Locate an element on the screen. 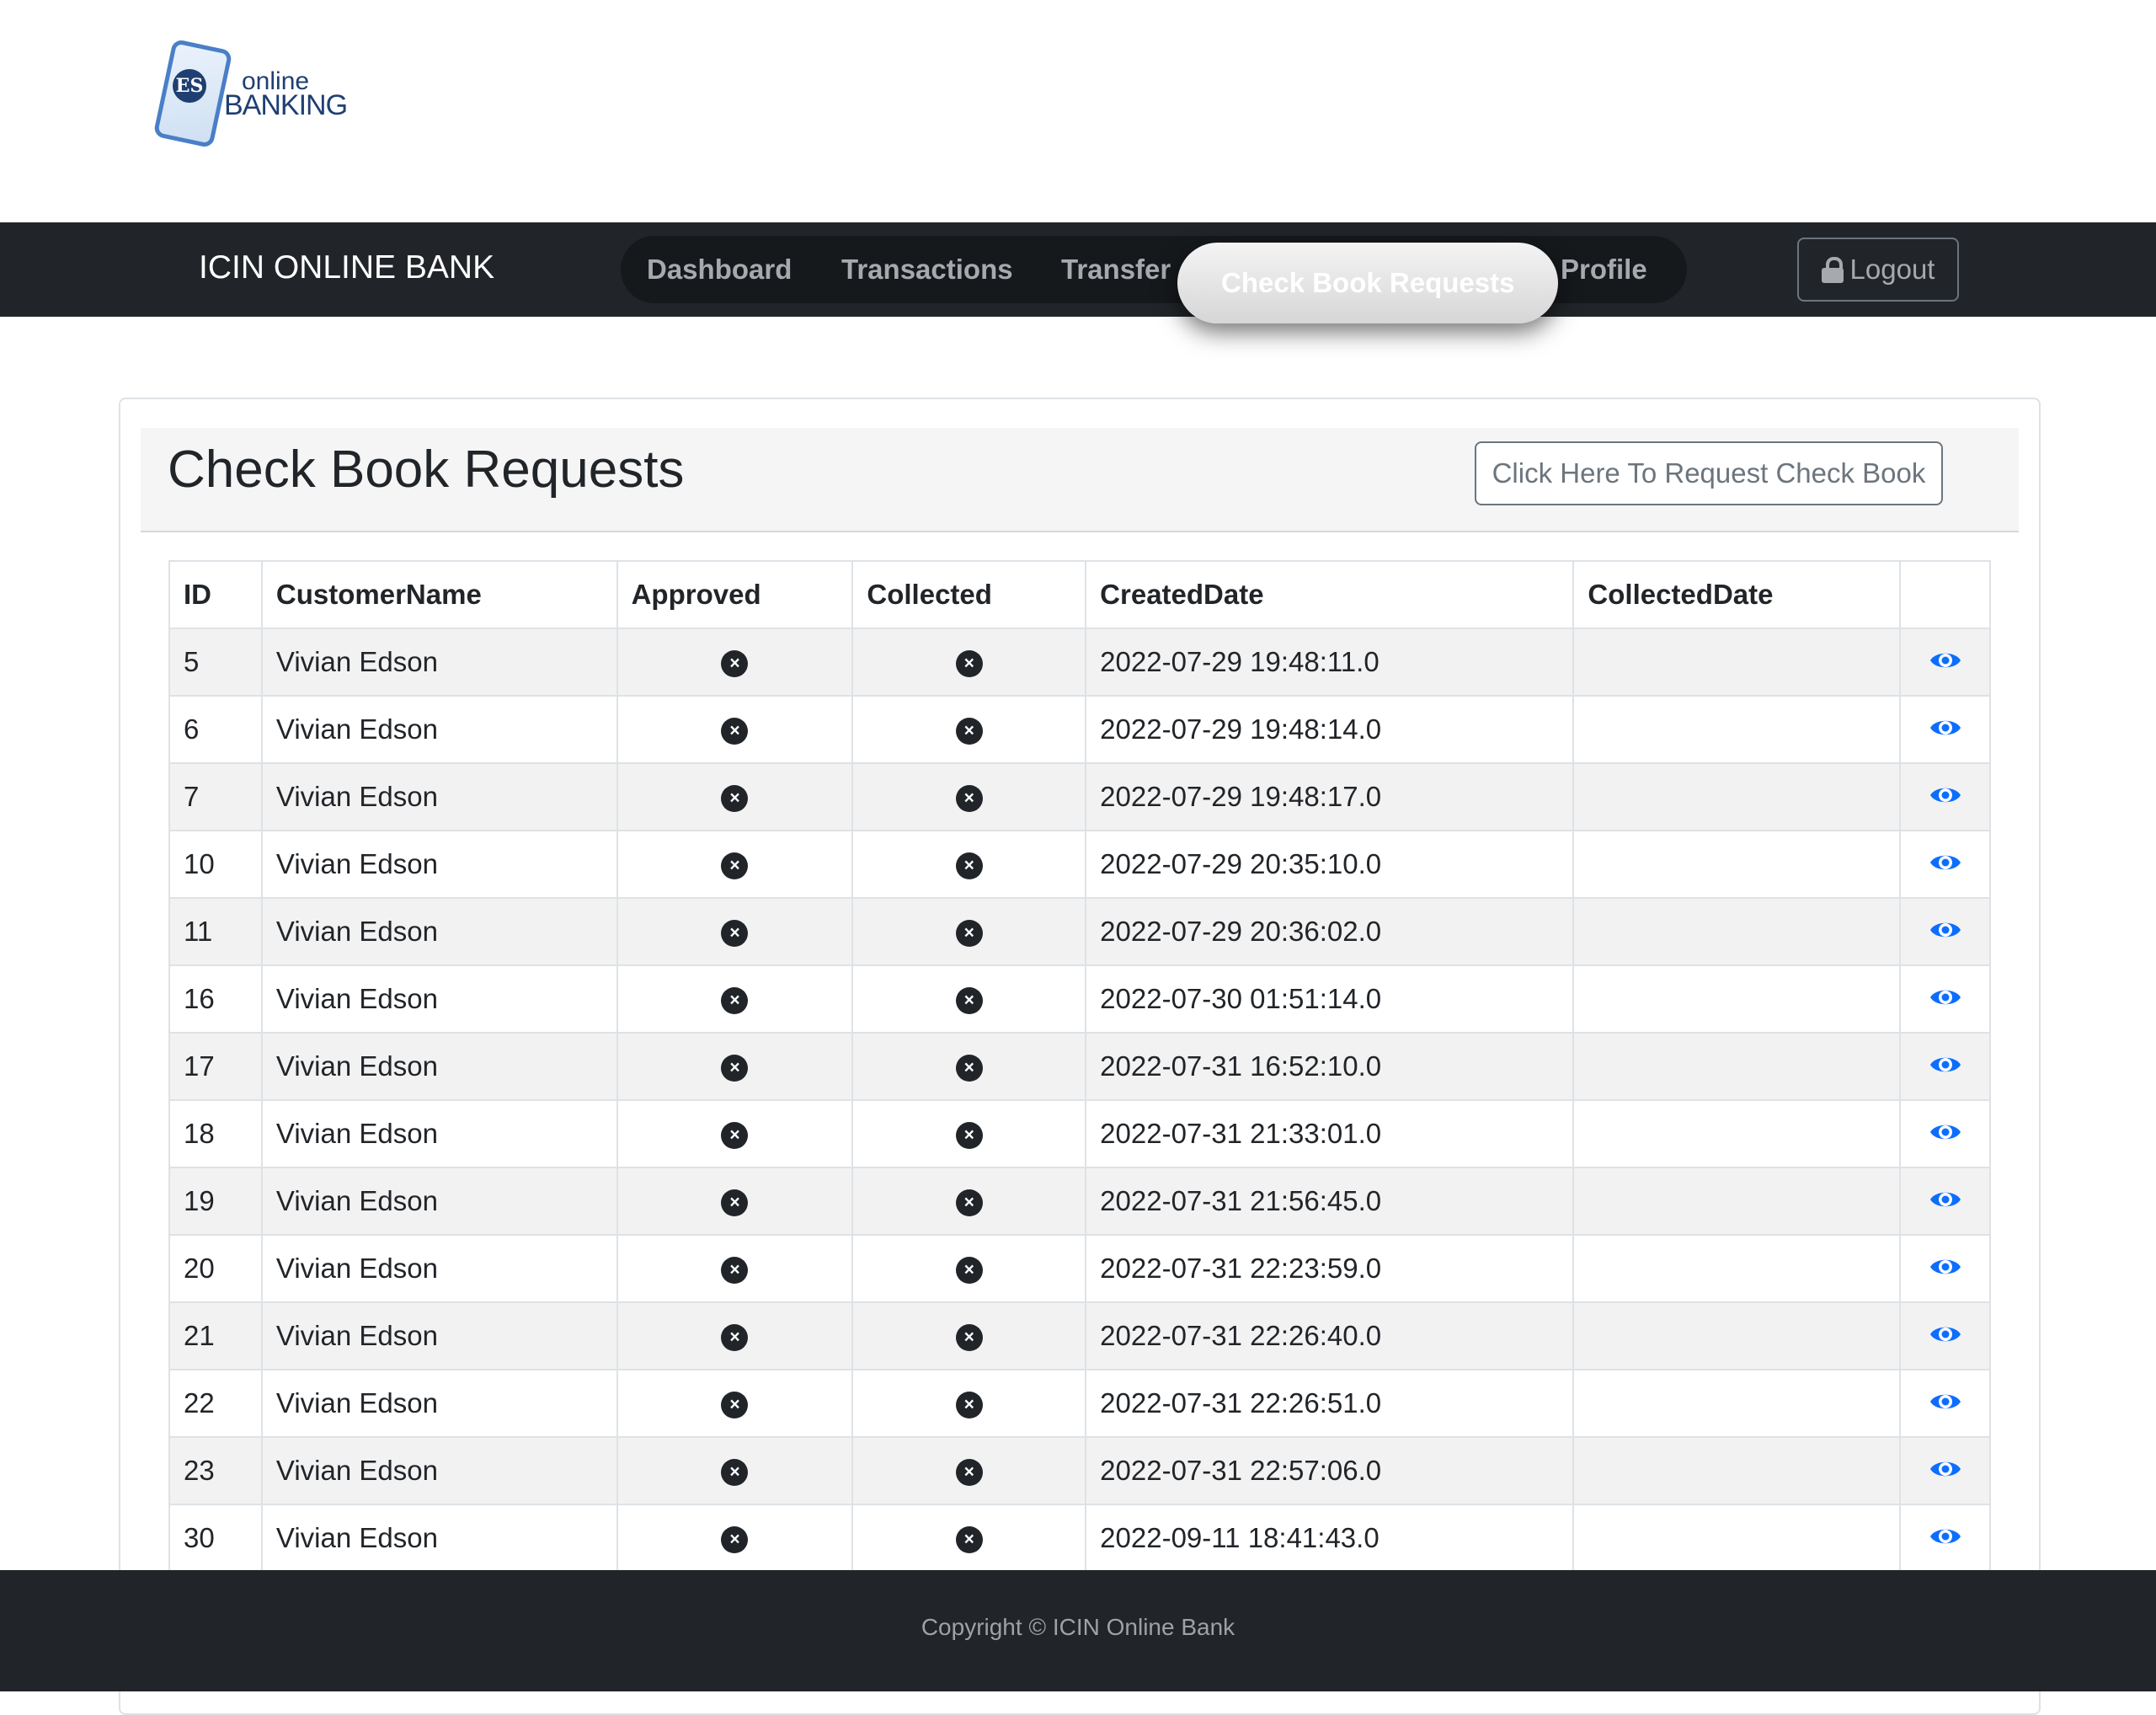 The image size is (2156, 1715). logout-button: Logout is located at coordinates (1878, 270).